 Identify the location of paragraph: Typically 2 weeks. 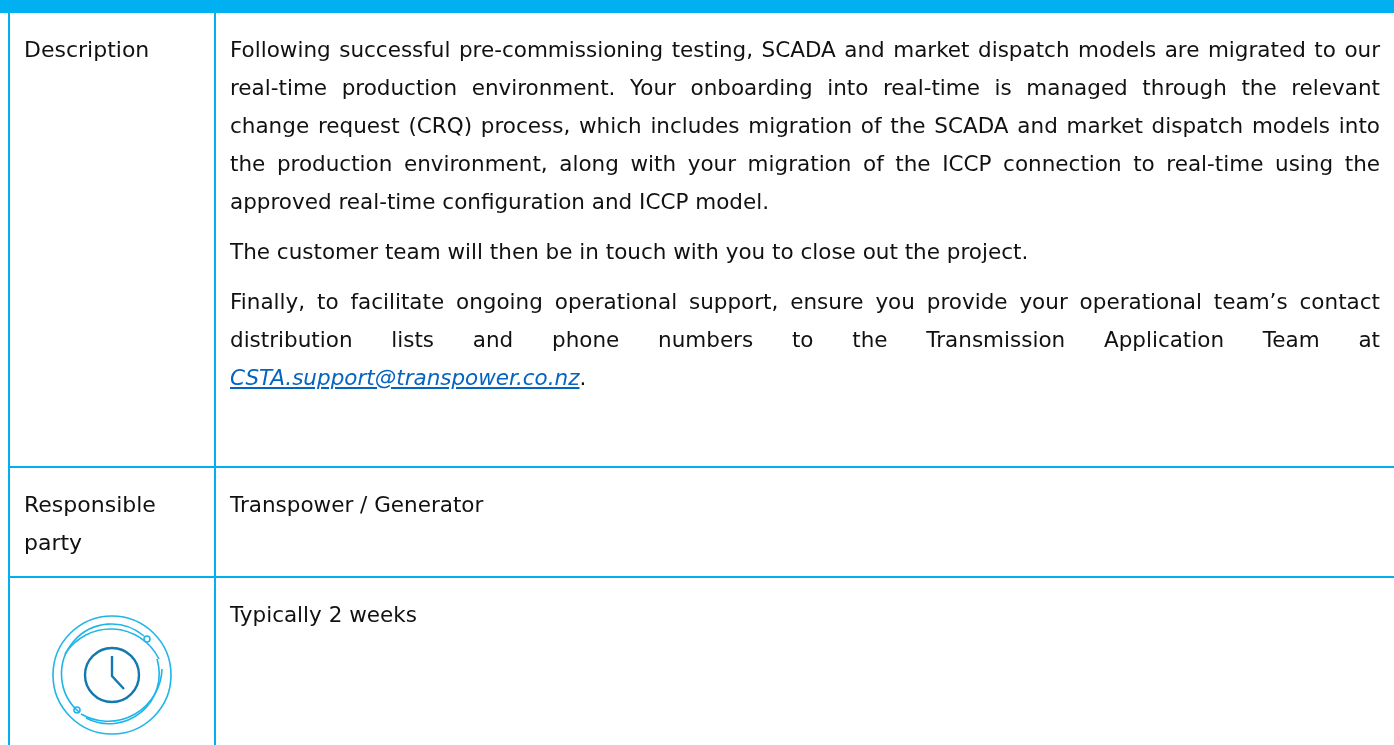
(324, 615).